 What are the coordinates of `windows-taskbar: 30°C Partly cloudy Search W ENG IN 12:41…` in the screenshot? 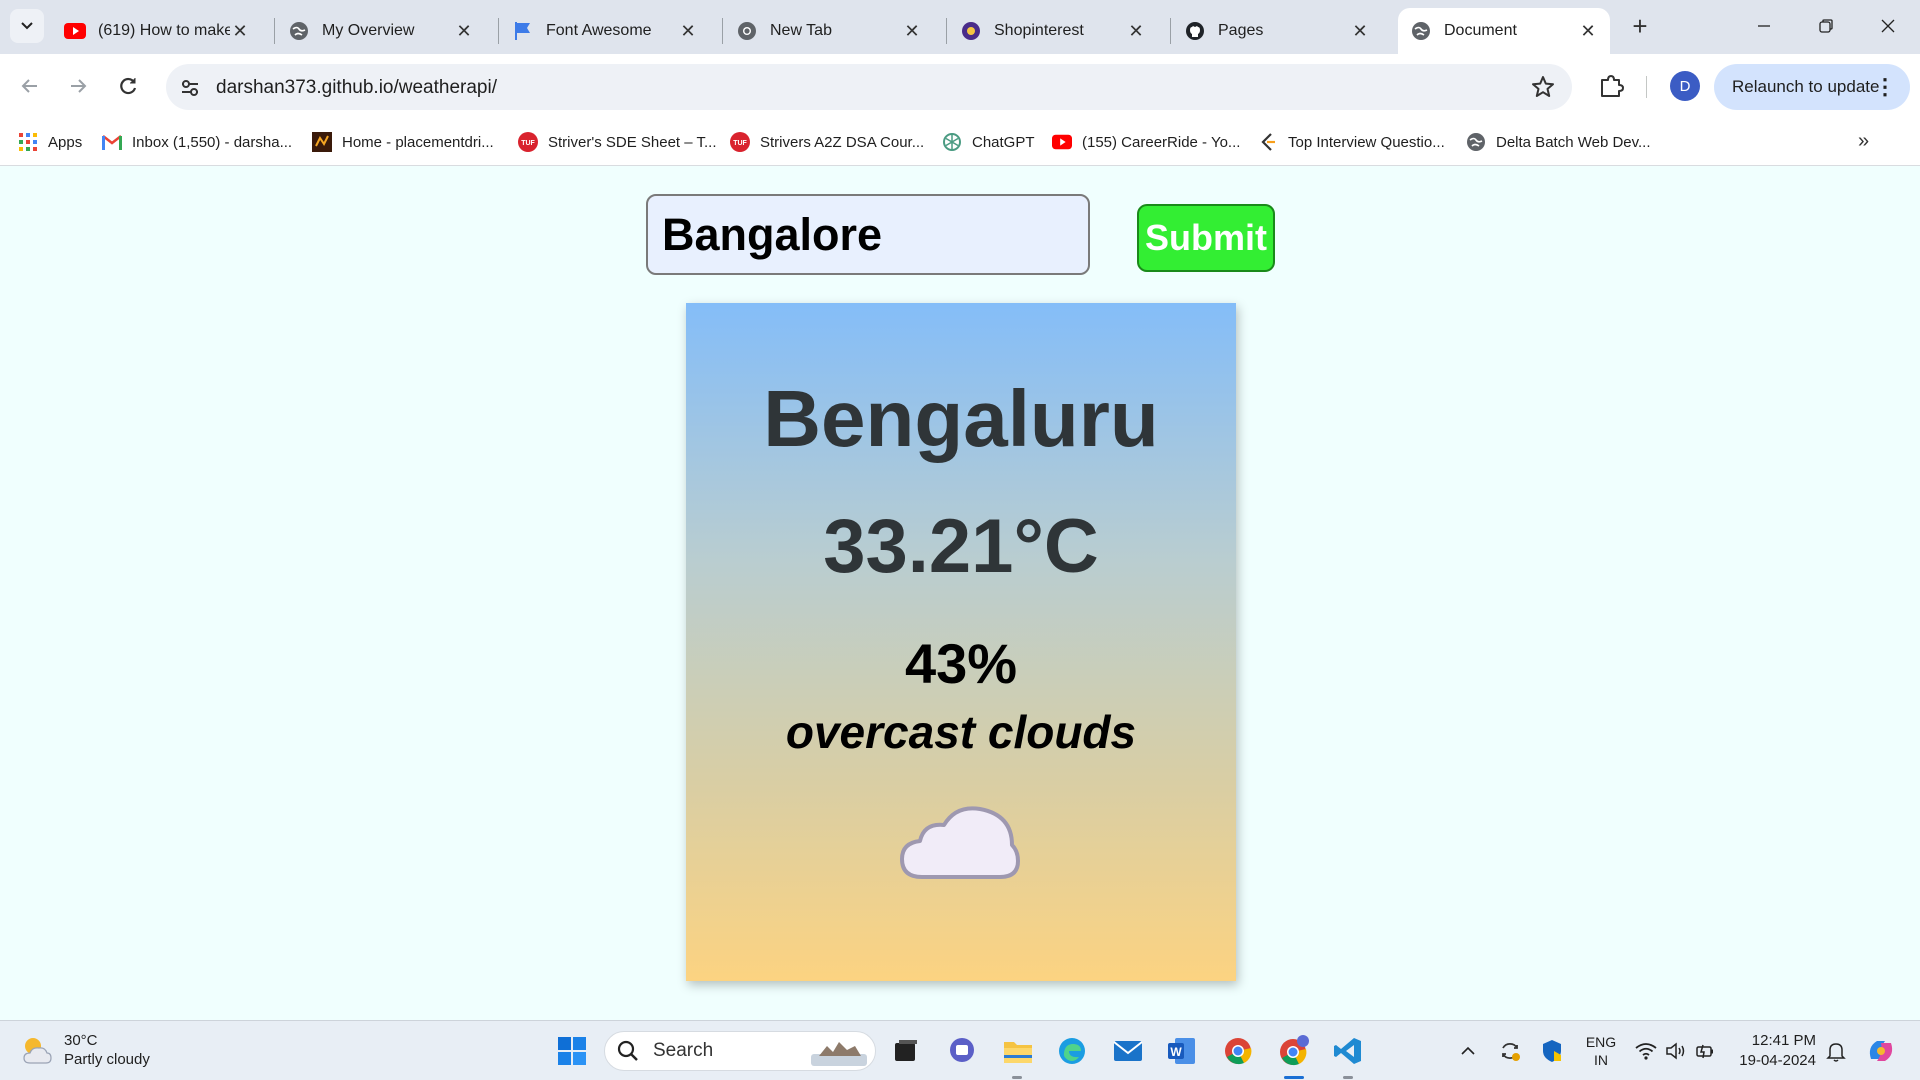 It's located at (960, 1050).